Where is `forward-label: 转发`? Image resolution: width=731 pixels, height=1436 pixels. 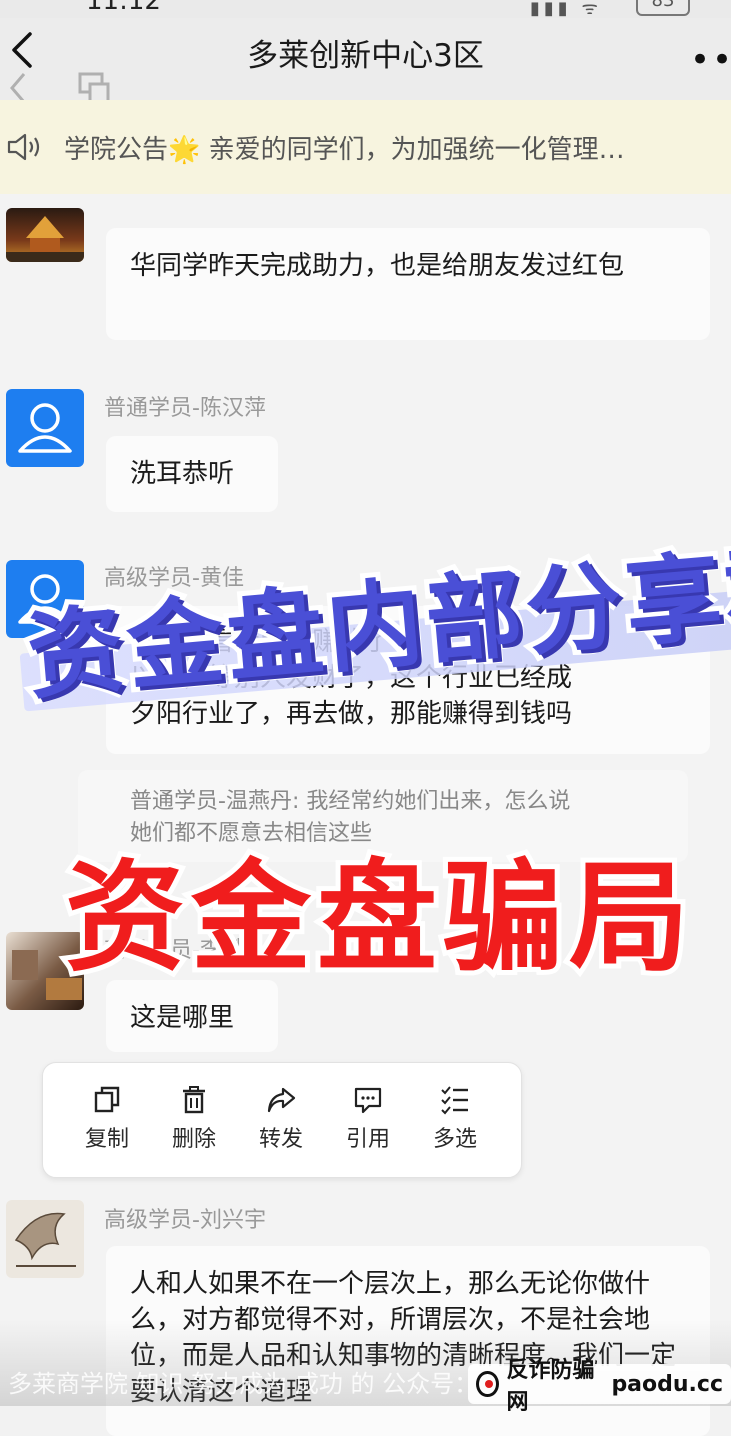
forward-label: 转发 is located at coordinates (280, 1139).